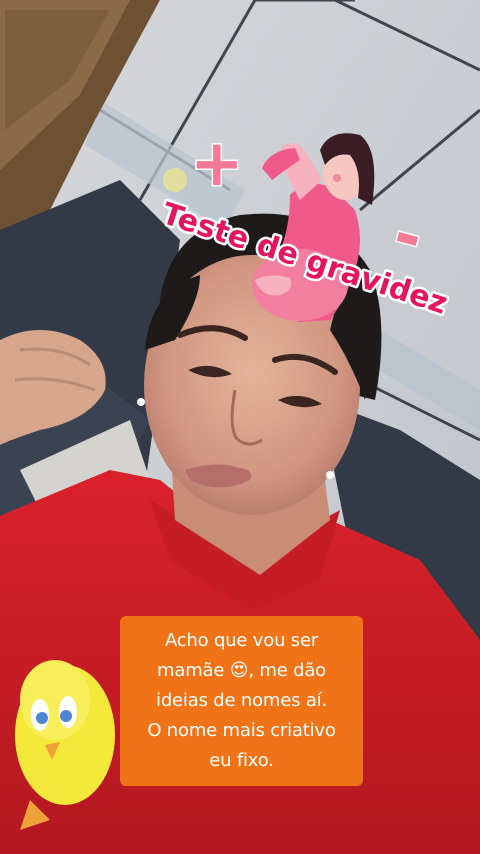 Image resolution: width=480 pixels, height=854 pixels. What do you see at coordinates (241, 670) in the screenshot?
I see `caption-line: mamãe 😍, me dão` at bounding box center [241, 670].